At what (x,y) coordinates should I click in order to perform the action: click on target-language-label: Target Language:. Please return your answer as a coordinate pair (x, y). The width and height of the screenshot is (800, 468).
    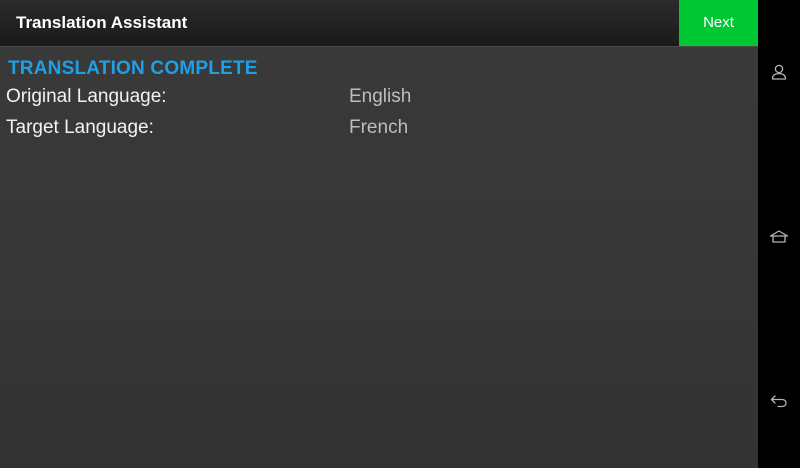
    Looking at the image, I should click on (80, 127).